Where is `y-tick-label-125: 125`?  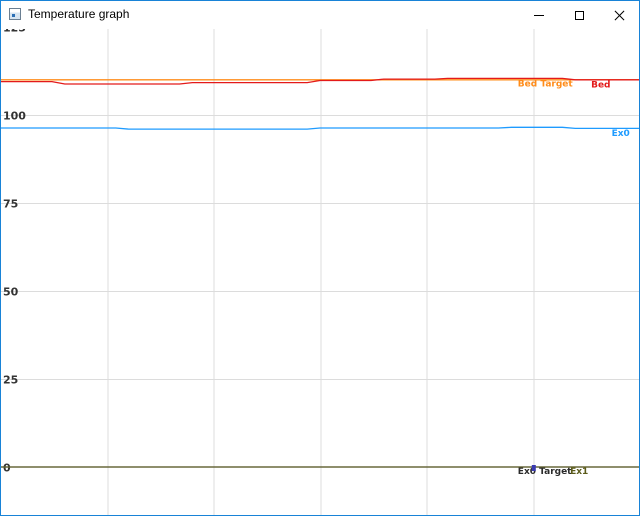 y-tick-label-125: 125 is located at coordinates (14, 32).